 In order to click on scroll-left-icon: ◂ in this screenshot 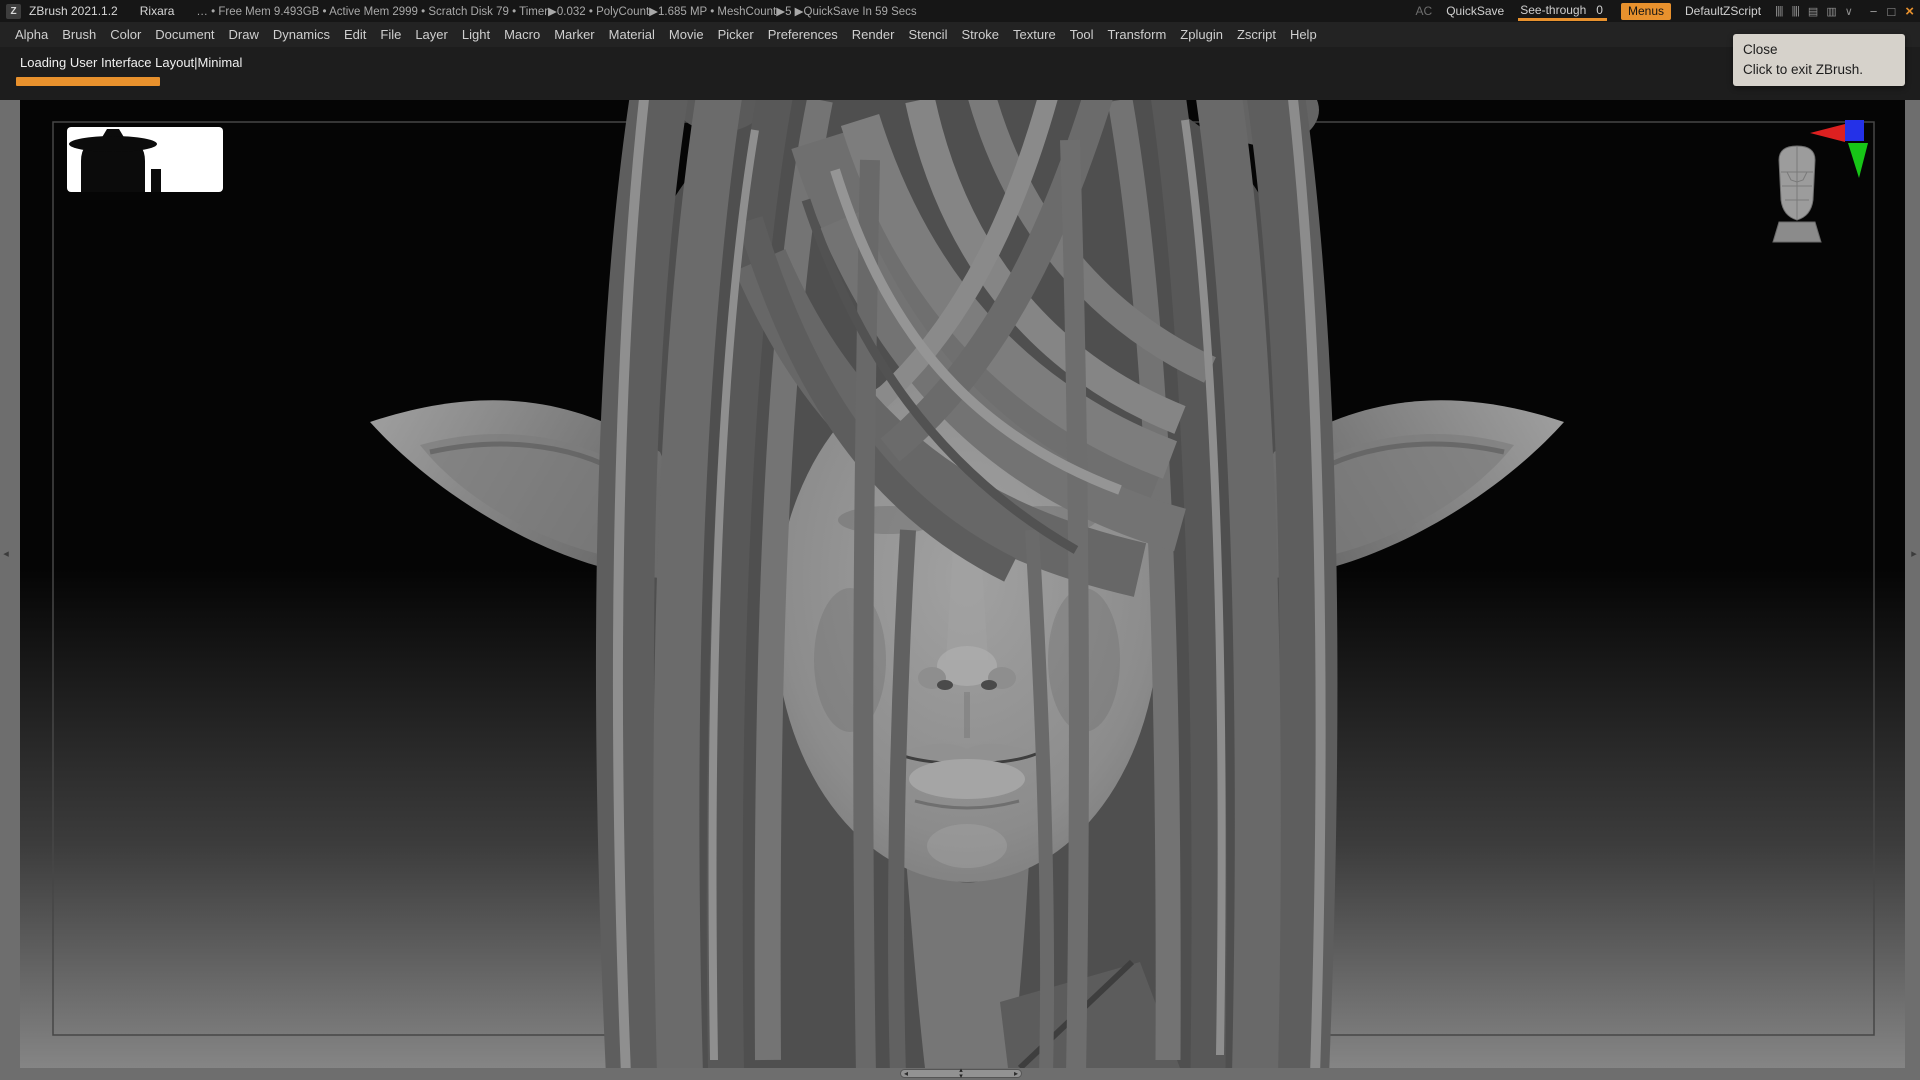, I will do `click(906, 1073)`.